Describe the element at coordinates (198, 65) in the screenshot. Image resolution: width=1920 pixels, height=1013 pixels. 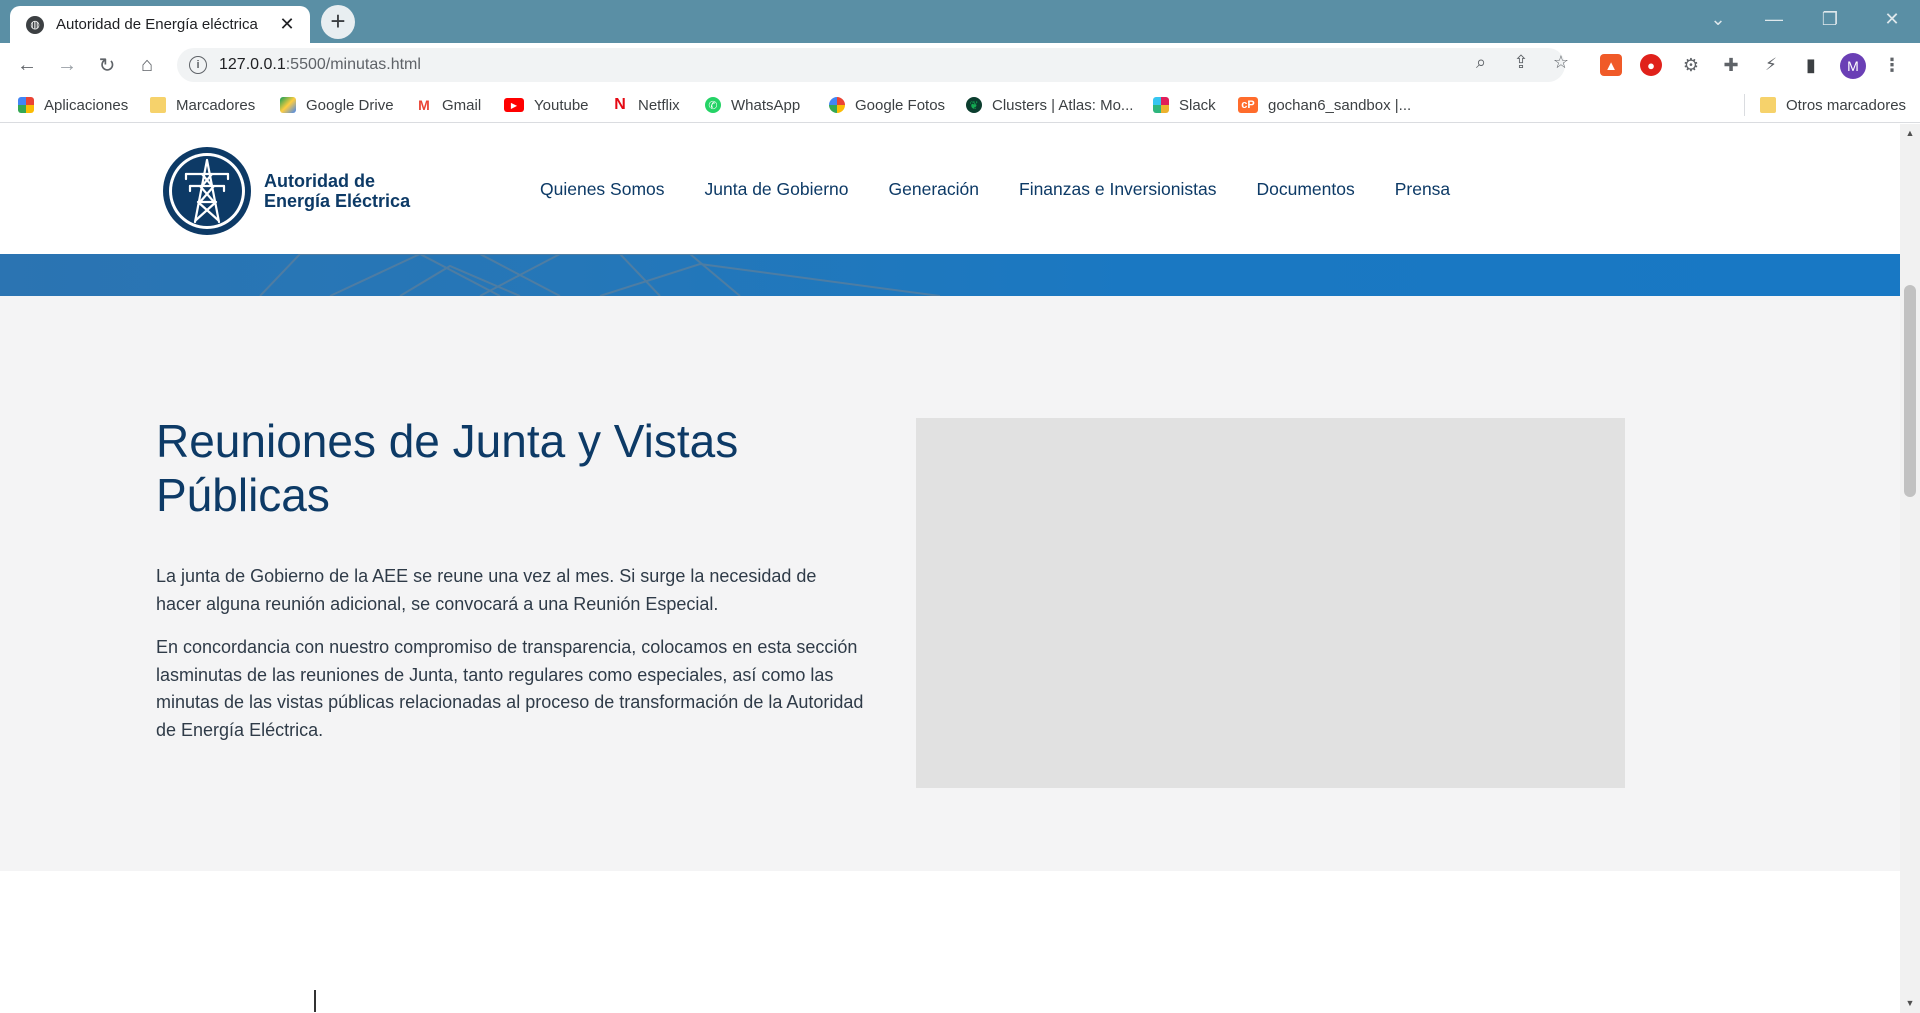
I see `site-info-icon: i` at that location.